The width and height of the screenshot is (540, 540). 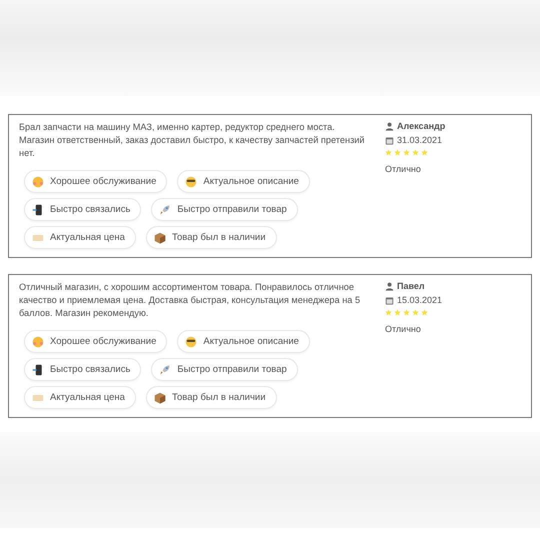 I want to click on author-name: Александр, so click(x=421, y=126).